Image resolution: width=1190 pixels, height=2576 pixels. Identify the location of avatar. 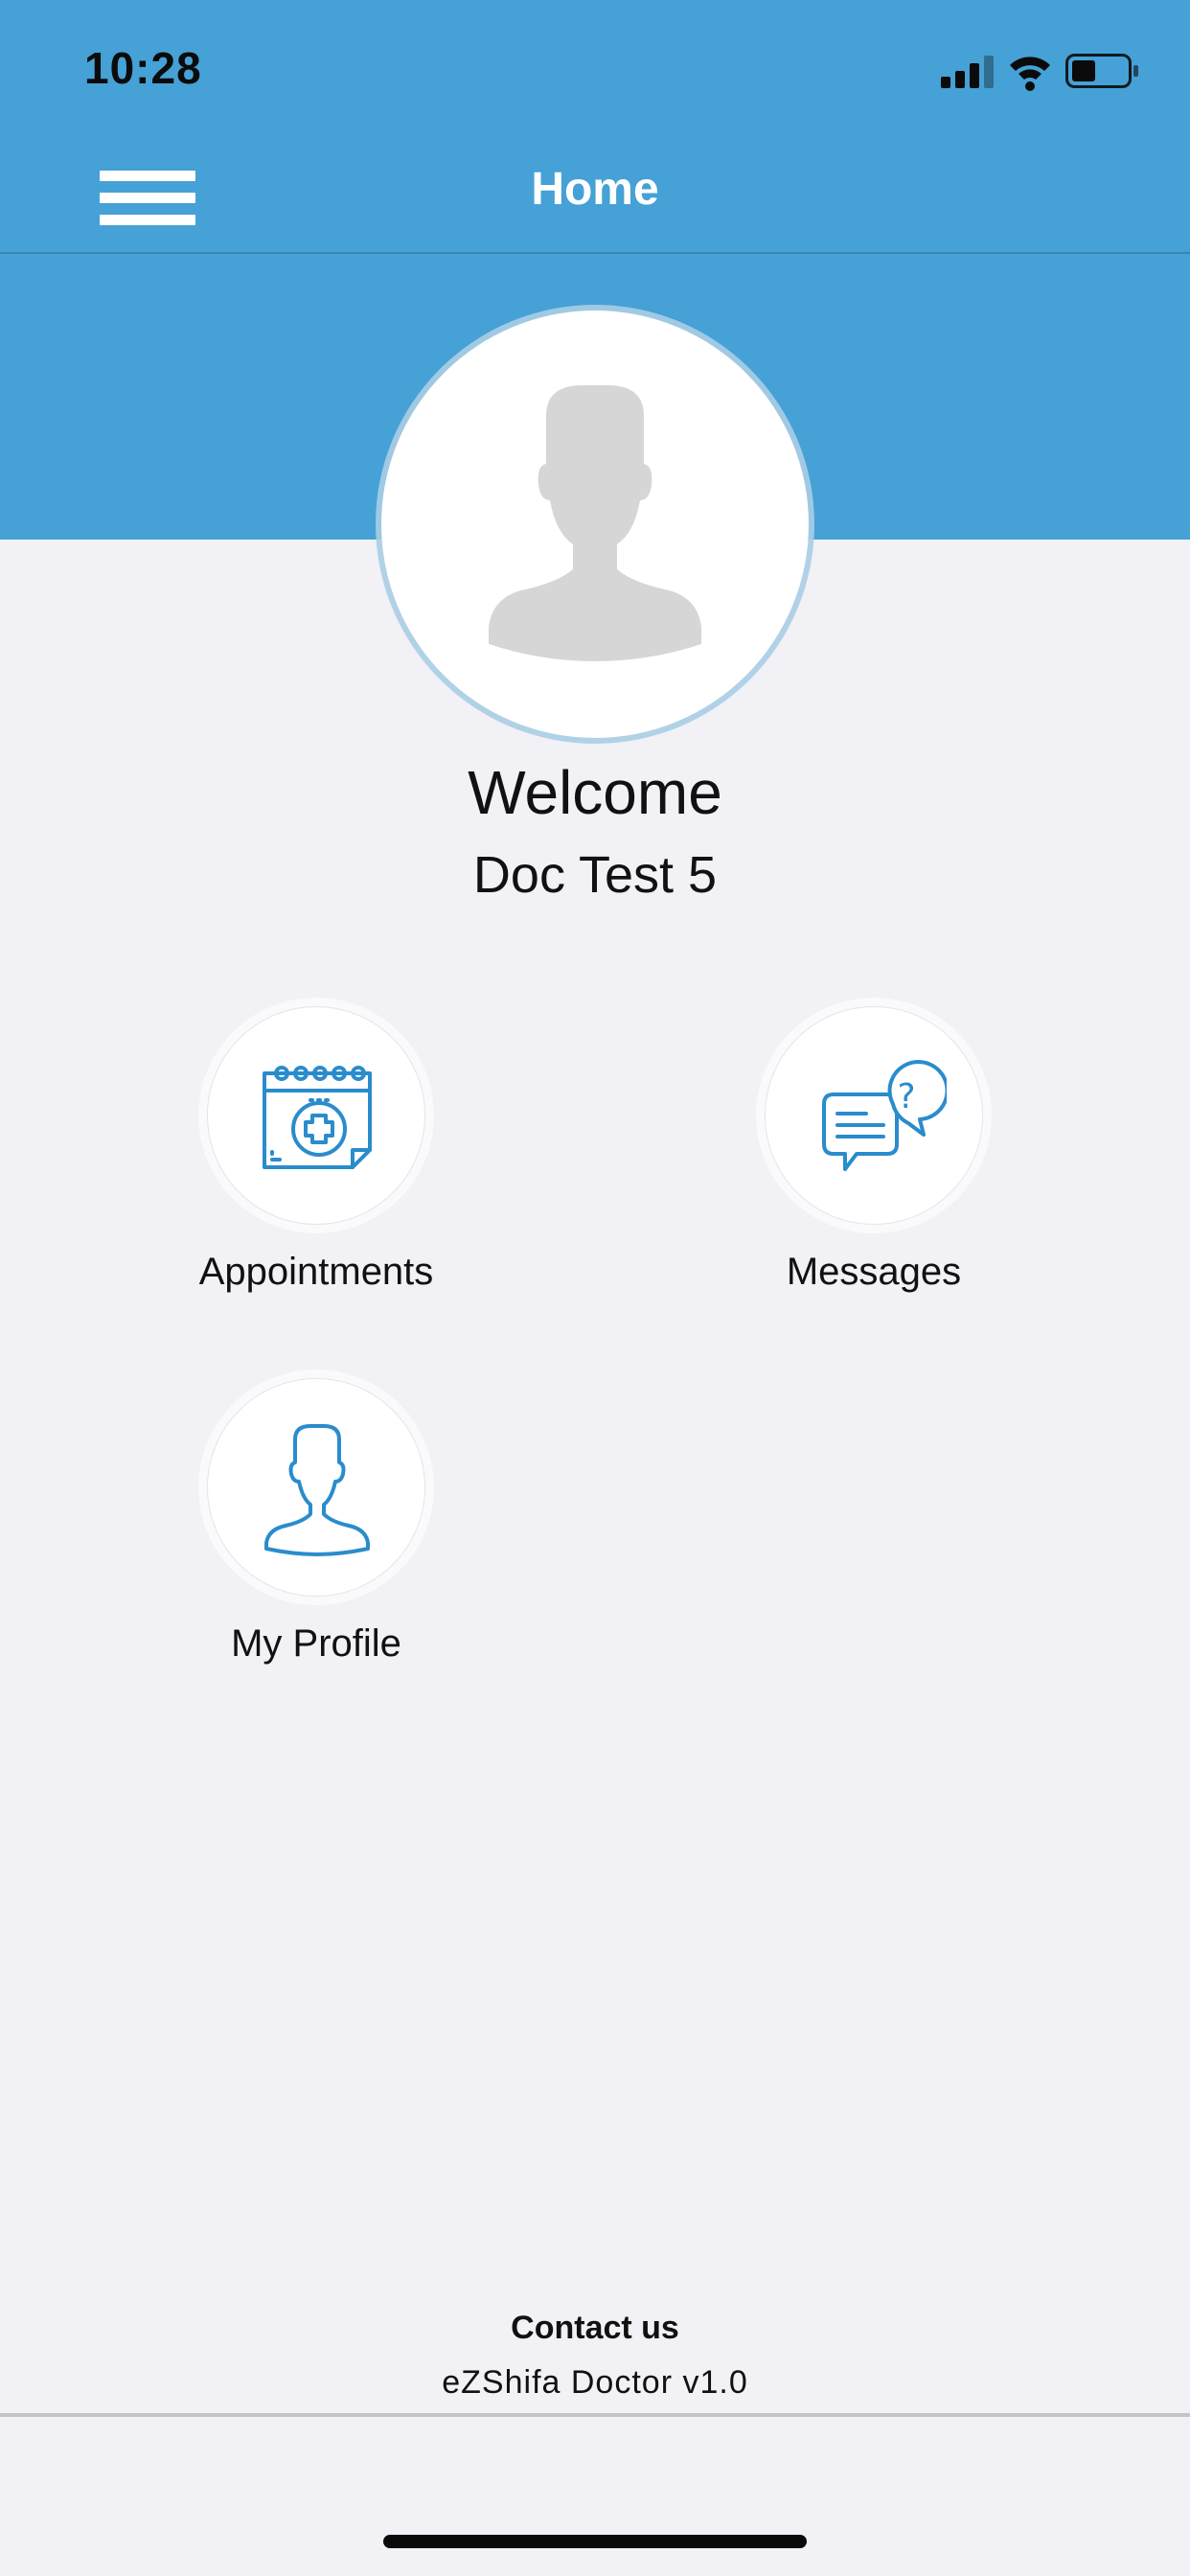
(595, 524).